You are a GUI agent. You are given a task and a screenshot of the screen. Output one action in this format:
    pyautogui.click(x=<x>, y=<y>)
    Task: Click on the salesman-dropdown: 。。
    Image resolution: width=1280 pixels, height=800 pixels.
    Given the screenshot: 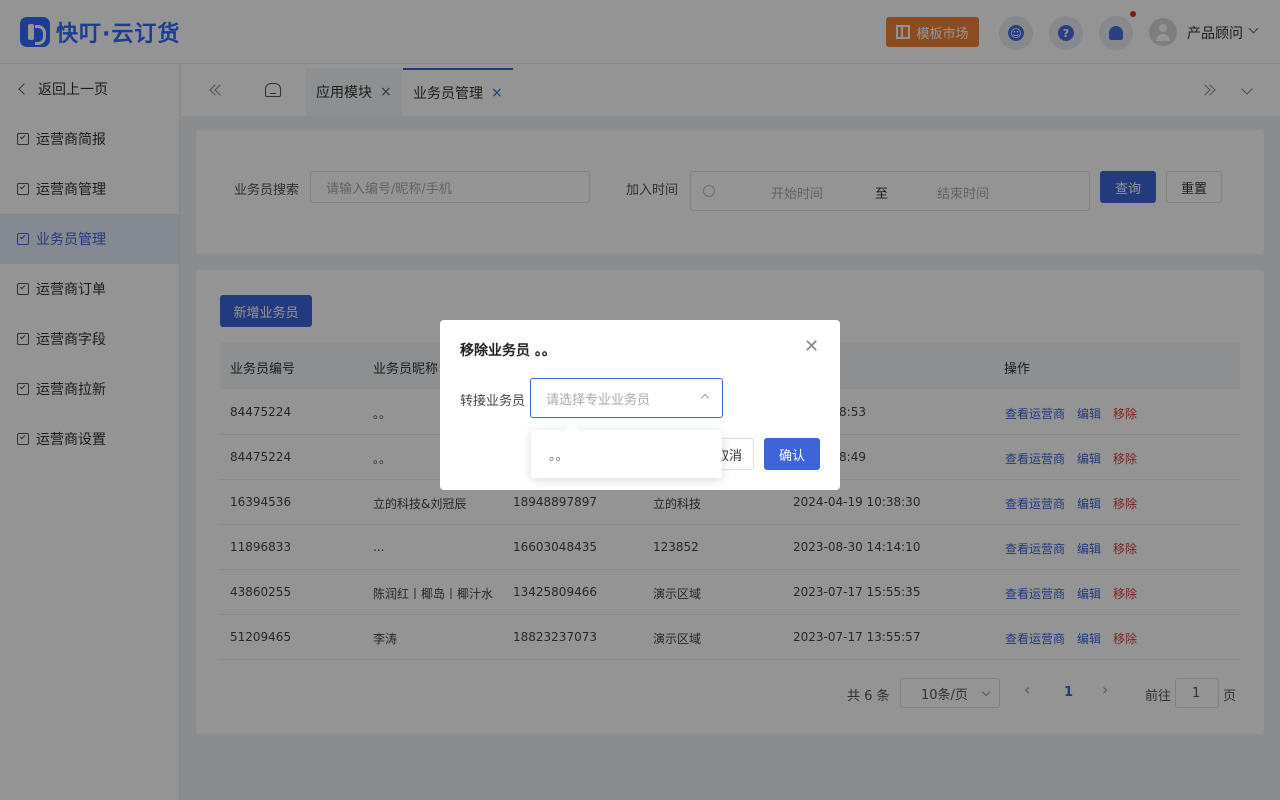 What is the action you would take?
    pyautogui.click(x=626, y=454)
    